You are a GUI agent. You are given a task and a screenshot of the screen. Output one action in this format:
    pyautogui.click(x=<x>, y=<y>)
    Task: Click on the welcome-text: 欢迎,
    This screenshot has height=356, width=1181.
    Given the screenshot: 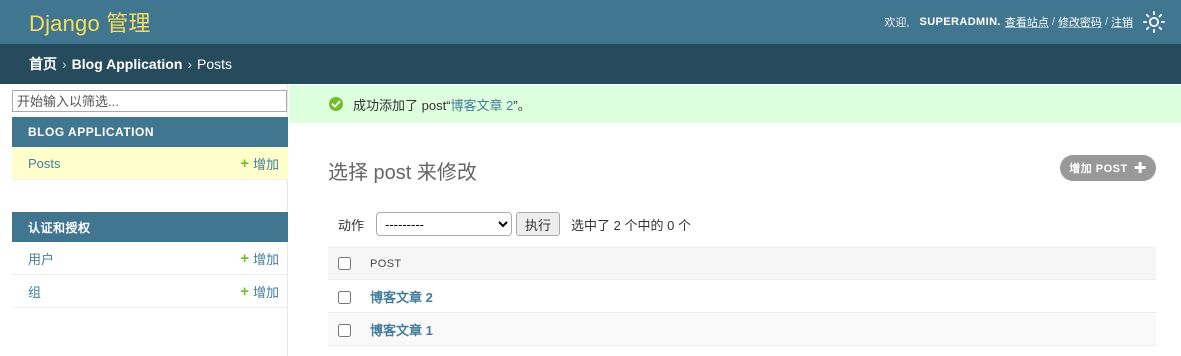 What is the action you would take?
    pyautogui.click(x=897, y=23)
    